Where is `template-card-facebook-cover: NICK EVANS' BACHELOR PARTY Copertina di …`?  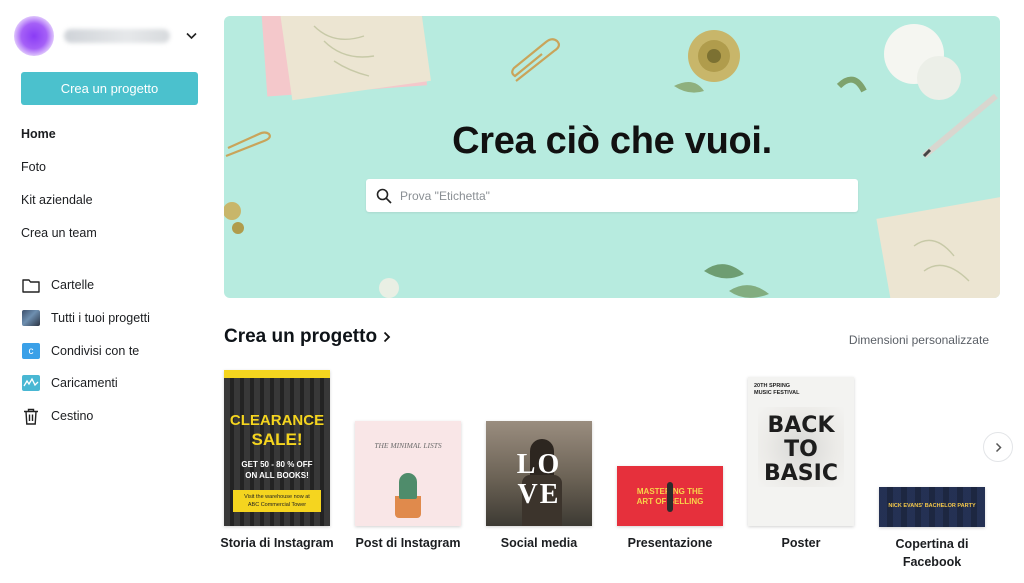
template-card-facebook-cover: NICK EVANS' BACHELOR PARTY Copertina di … is located at coordinates (932, 531).